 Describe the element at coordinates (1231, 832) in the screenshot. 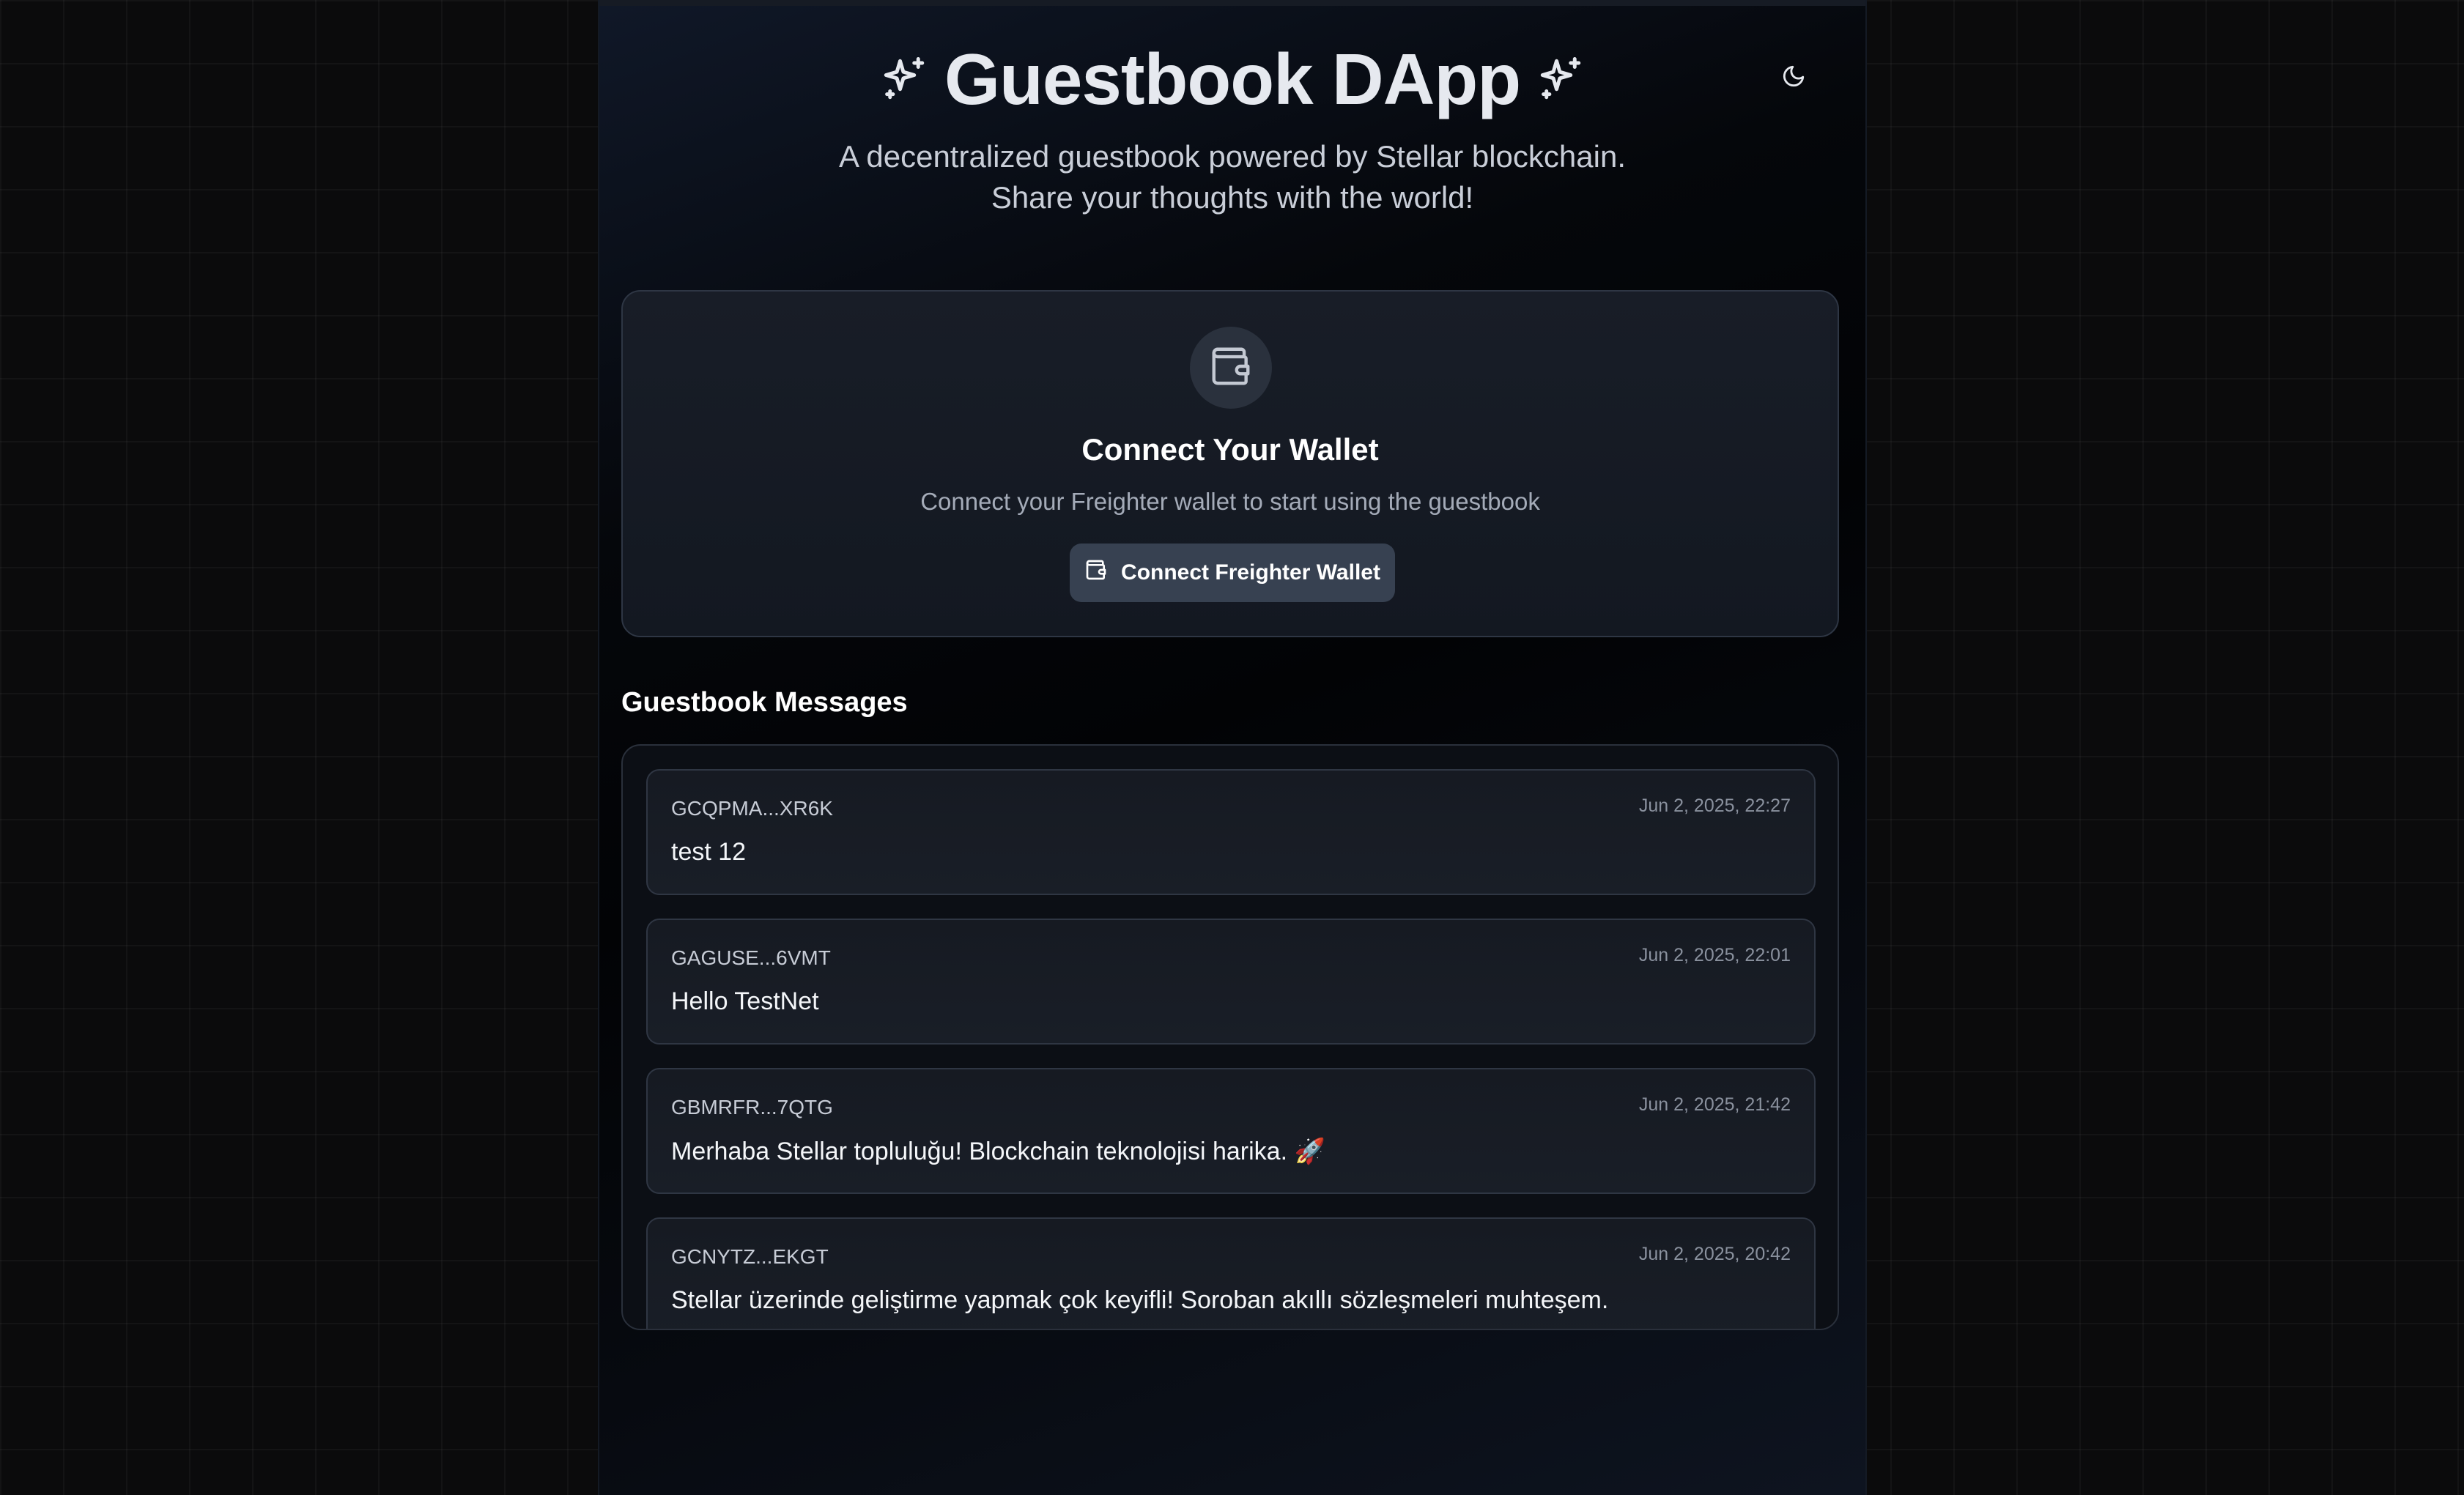

I see `message-card: GCQPMA...XR6K Jun 2, 2025, 22:27 test 12` at that location.